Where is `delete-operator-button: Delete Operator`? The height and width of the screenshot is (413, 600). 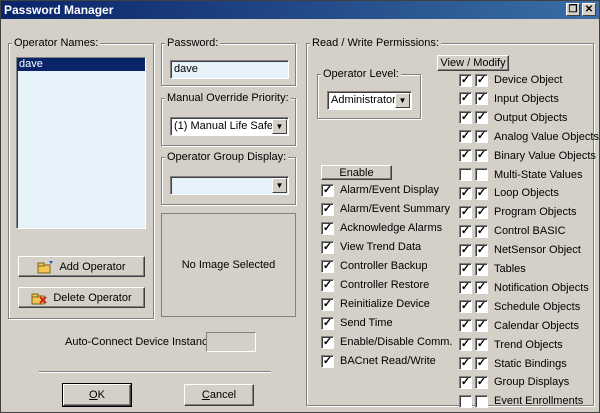 delete-operator-button: Delete Operator is located at coordinates (81, 297).